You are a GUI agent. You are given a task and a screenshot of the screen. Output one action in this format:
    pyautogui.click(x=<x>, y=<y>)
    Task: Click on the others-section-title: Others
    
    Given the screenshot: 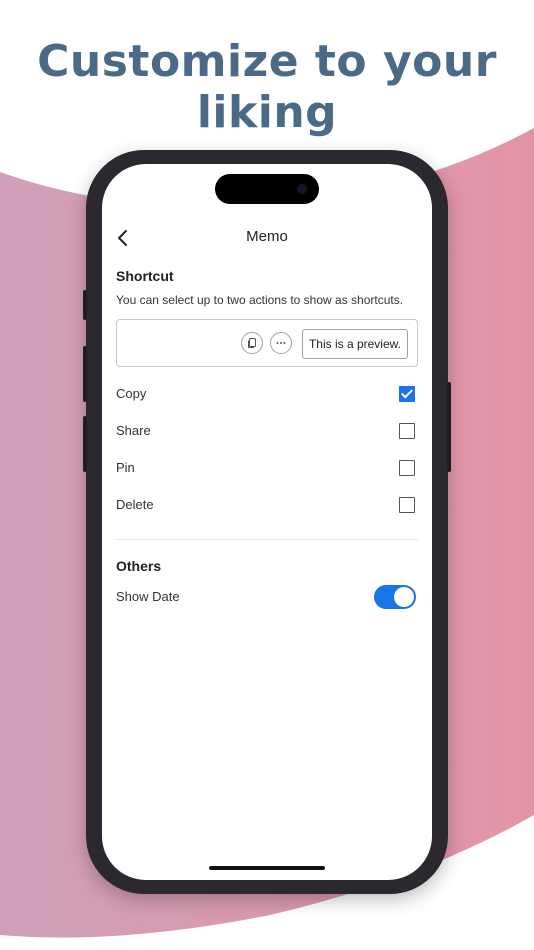 What is the action you would take?
    pyautogui.click(x=139, y=566)
    